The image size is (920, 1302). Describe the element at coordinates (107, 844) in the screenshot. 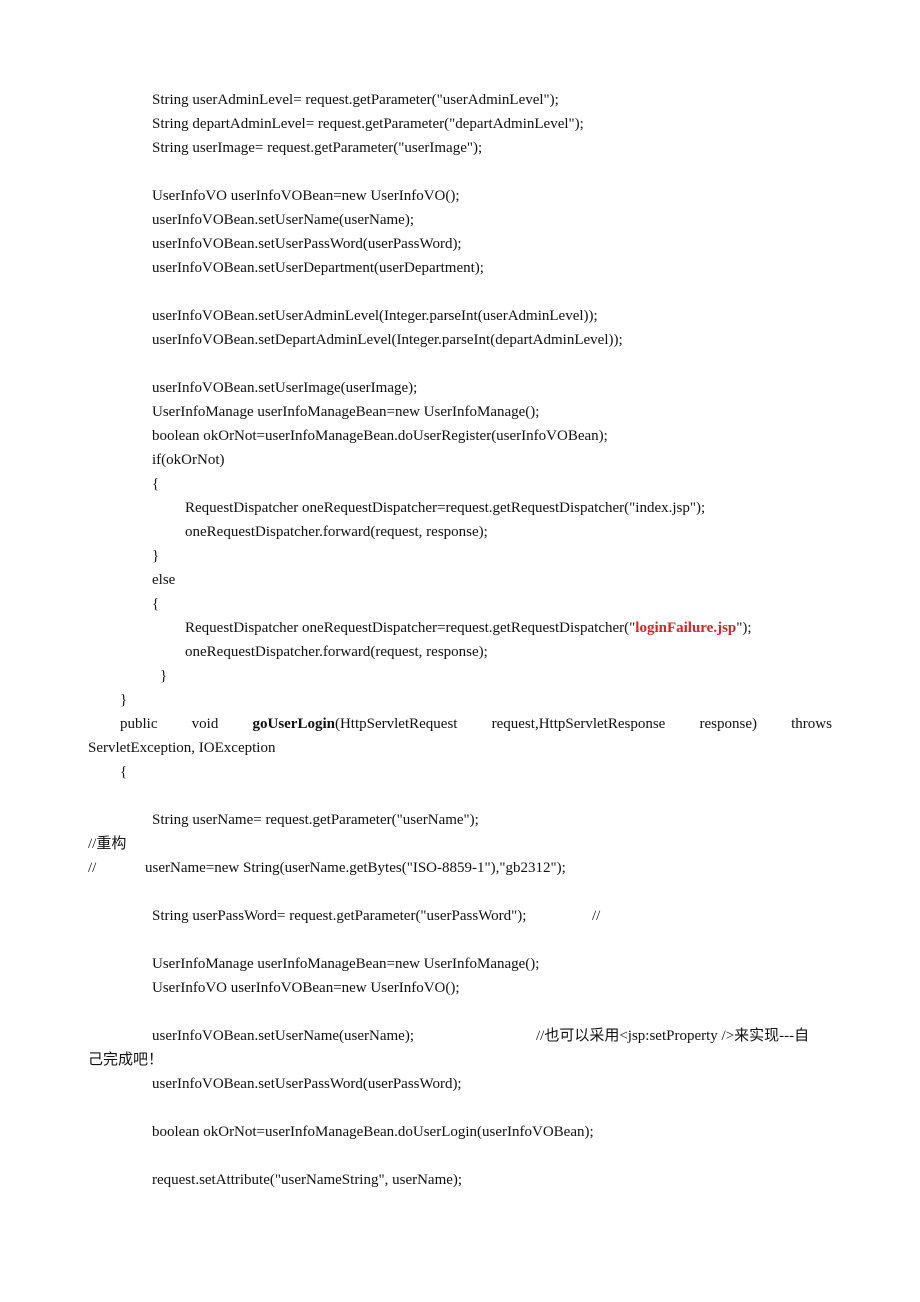

I see `comment-line: //重构` at that location.